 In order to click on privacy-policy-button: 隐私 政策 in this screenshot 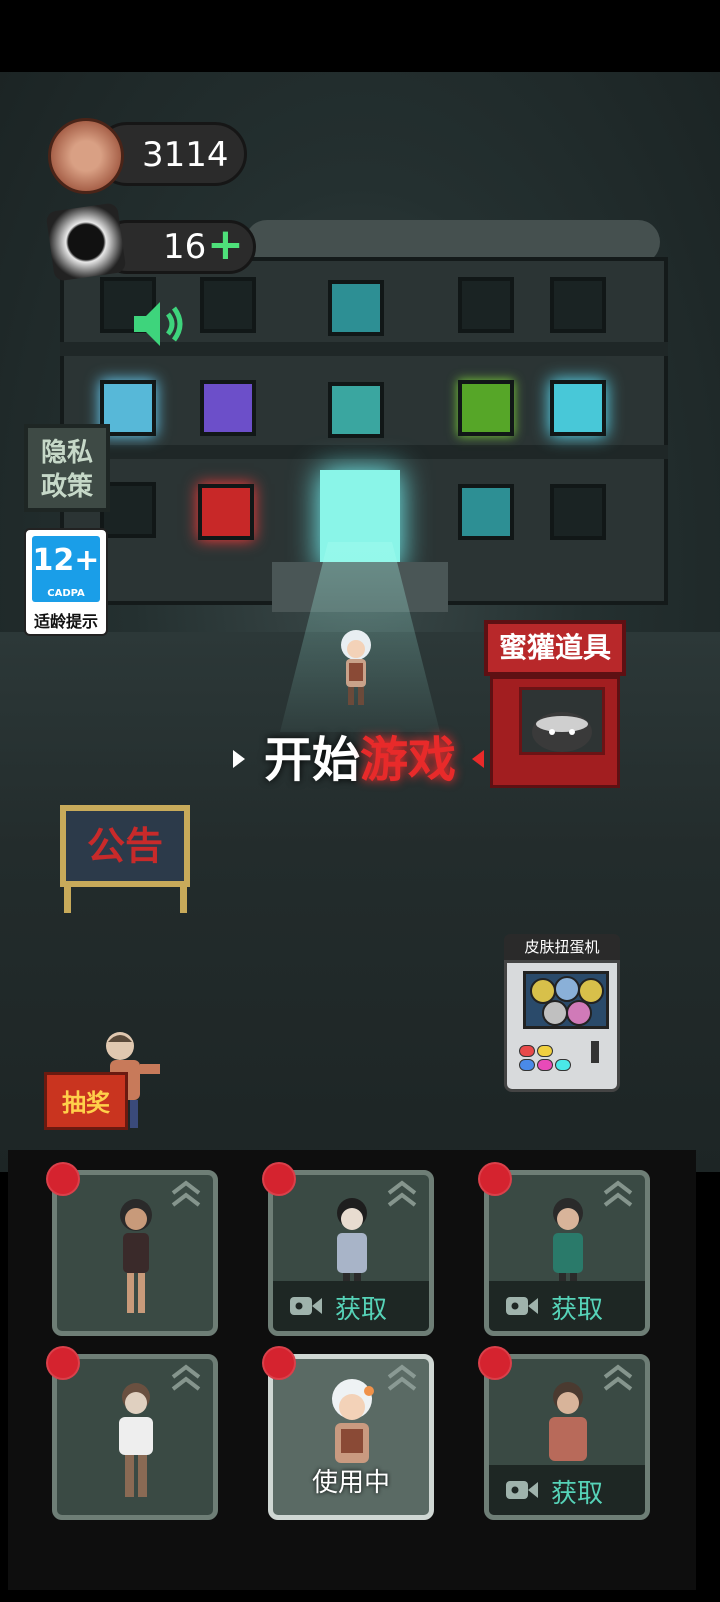, I will do `click(67, 468)`.